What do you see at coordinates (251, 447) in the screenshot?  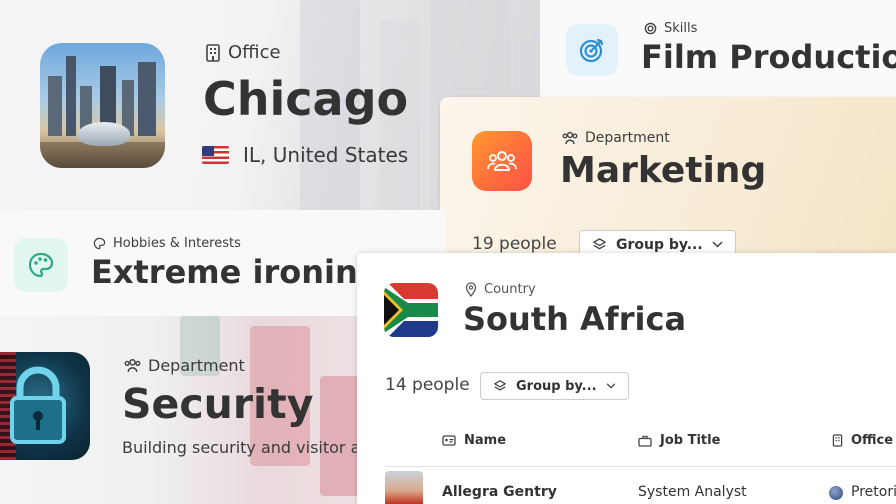 I see `department-description: Building security and visitor acce` at bounding box center [251, 447].